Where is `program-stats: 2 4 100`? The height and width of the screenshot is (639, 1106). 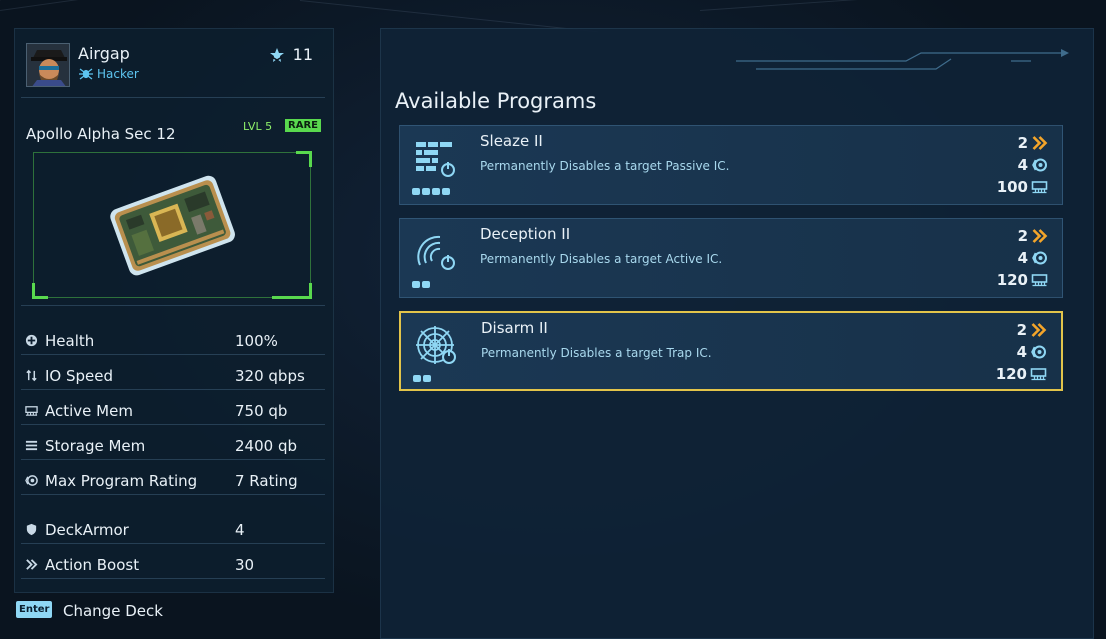
program-stats: 2 4 100 is located at coordinates (1022, 165).